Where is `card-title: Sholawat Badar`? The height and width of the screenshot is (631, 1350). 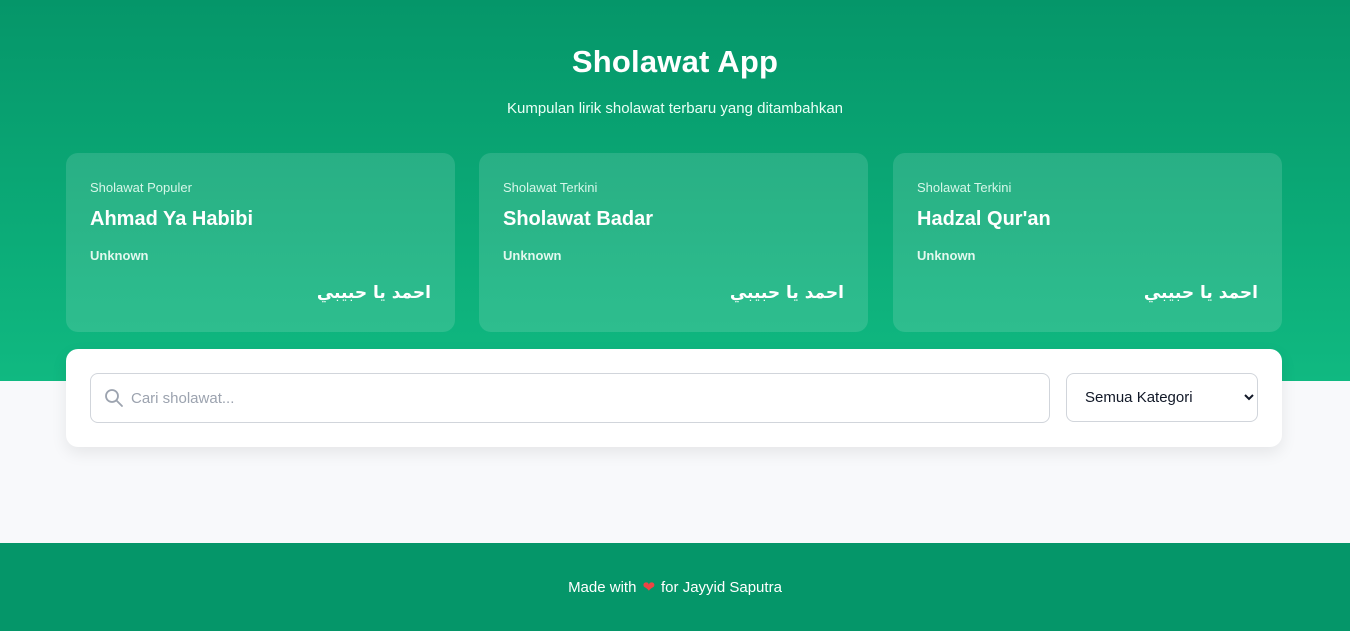
card-title: Sholawat Badar is located at coordinates (578, 219).